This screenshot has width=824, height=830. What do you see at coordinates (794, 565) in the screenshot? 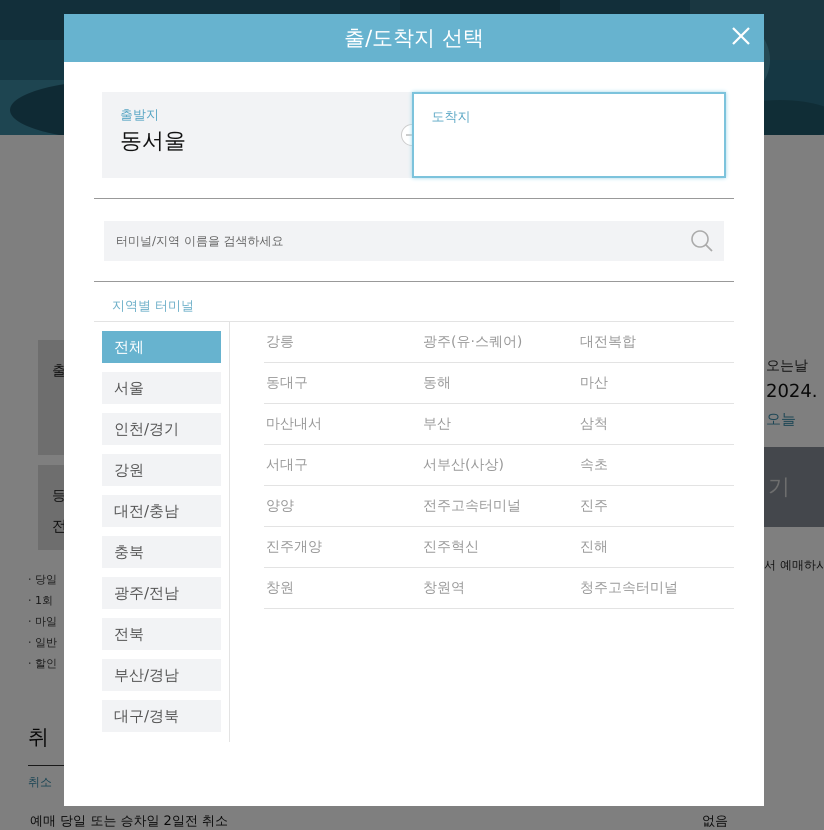
I see `note-text: 서 예매하시` at bounding box center [794, 565].